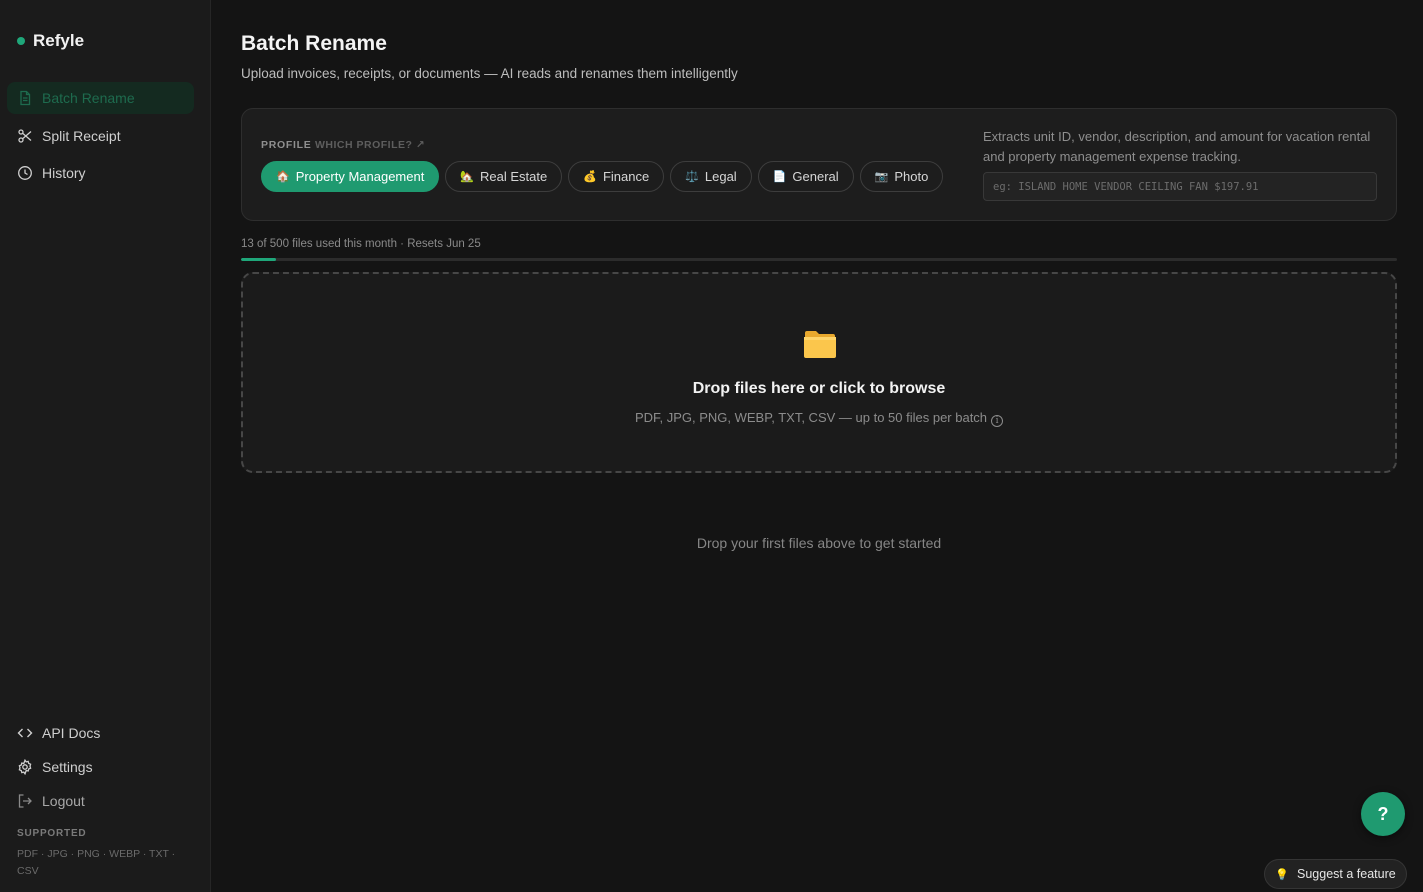 The height and width of the screenshot is (892, 1423). What do you see at coordinates (819, 388) in the screenshot?
I see `dropzone-title: Drop files here or click to browse` at bounding box center [819, 388].